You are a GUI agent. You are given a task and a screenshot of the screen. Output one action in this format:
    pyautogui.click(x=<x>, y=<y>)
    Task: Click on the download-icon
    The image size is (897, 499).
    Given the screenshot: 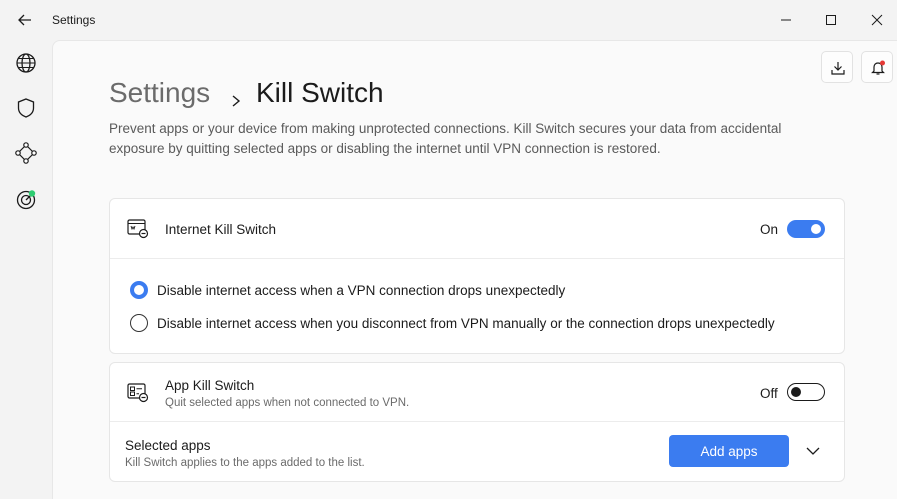 What is the action you would take?
    pyautogui.click(x=838, y=68)
    